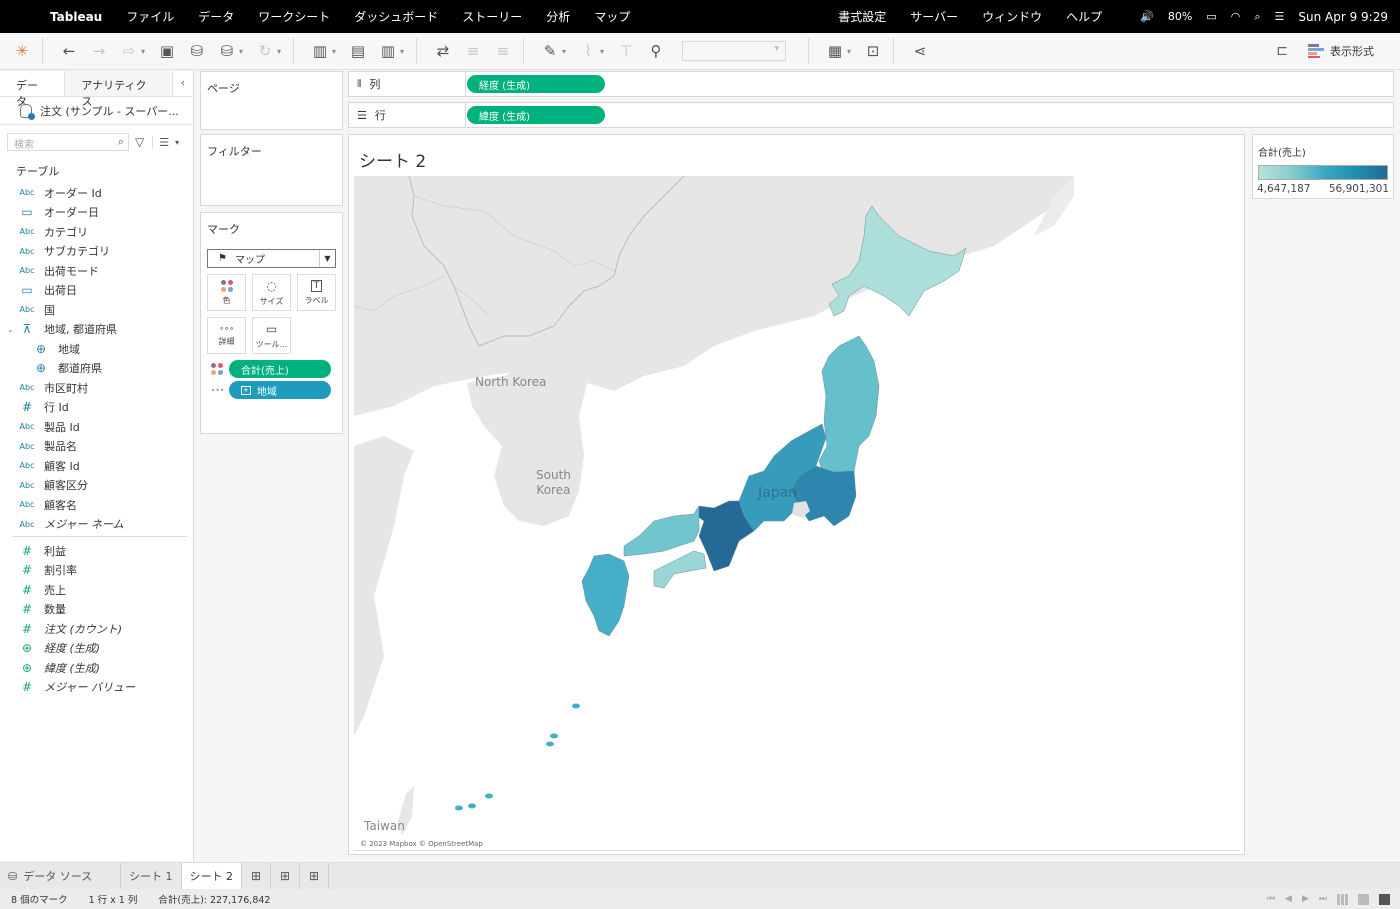  What do you see at coordinates (96, 330) in the screenshot?
I see `field-item: ⌄ ⊼ 地域, 都道府県` at bounding box center [96, 330].